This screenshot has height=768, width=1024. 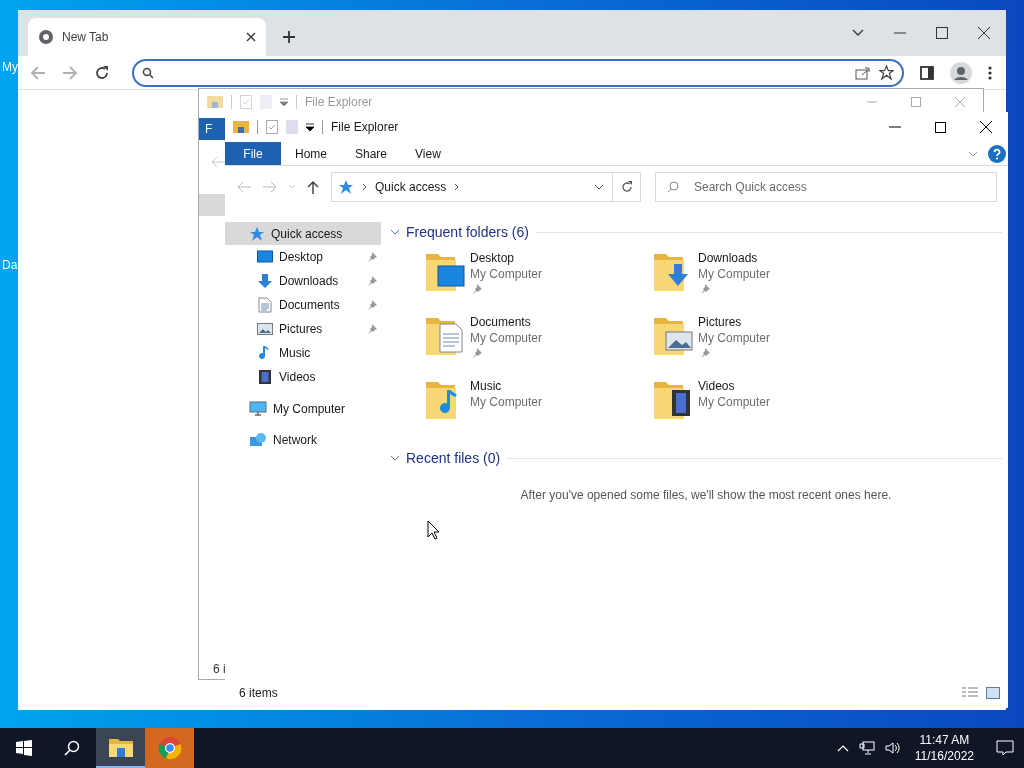 What do you see at coordinates (493, 258) in the screenshot?
I see `folder-name: Desktop` at bounding box center [493, 258].